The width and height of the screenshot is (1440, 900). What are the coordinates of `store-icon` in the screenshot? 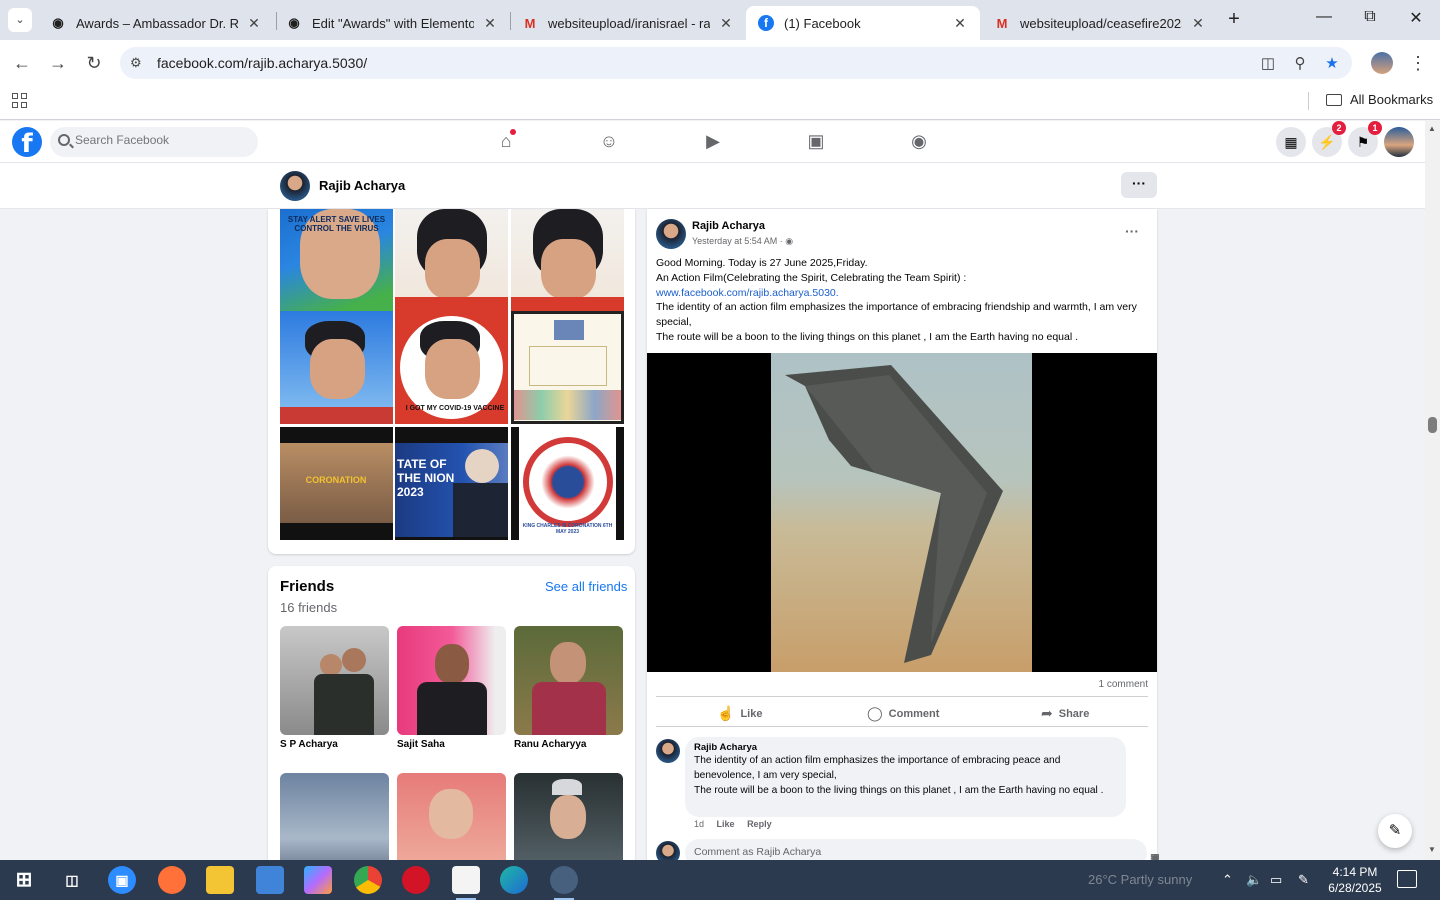 It's located at (270, 880).